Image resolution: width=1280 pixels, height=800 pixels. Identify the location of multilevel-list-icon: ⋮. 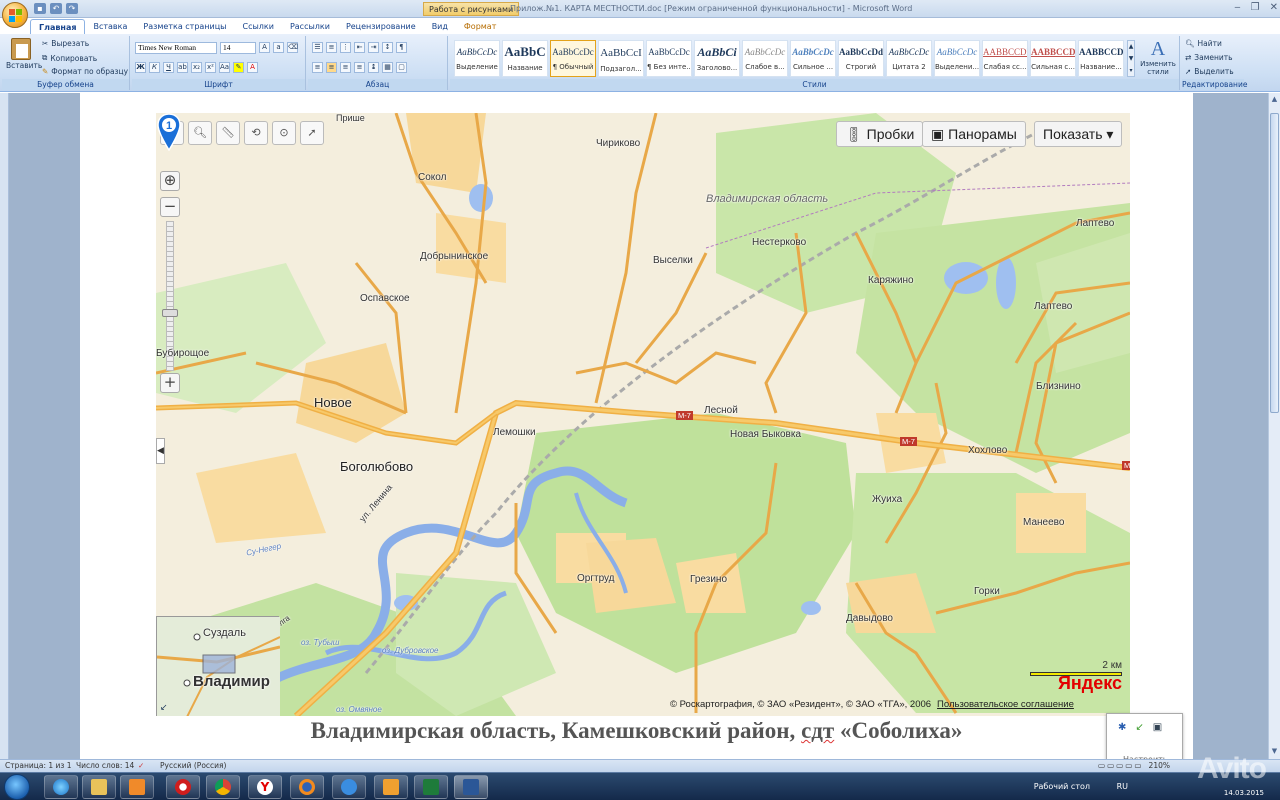
(345, 47).